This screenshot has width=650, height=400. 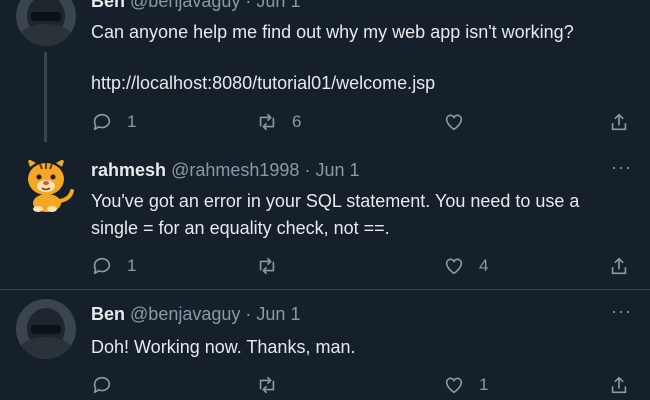 I want to click on tweet-text-line: single = for an equality check, not ==., so click(x=240, y=228).